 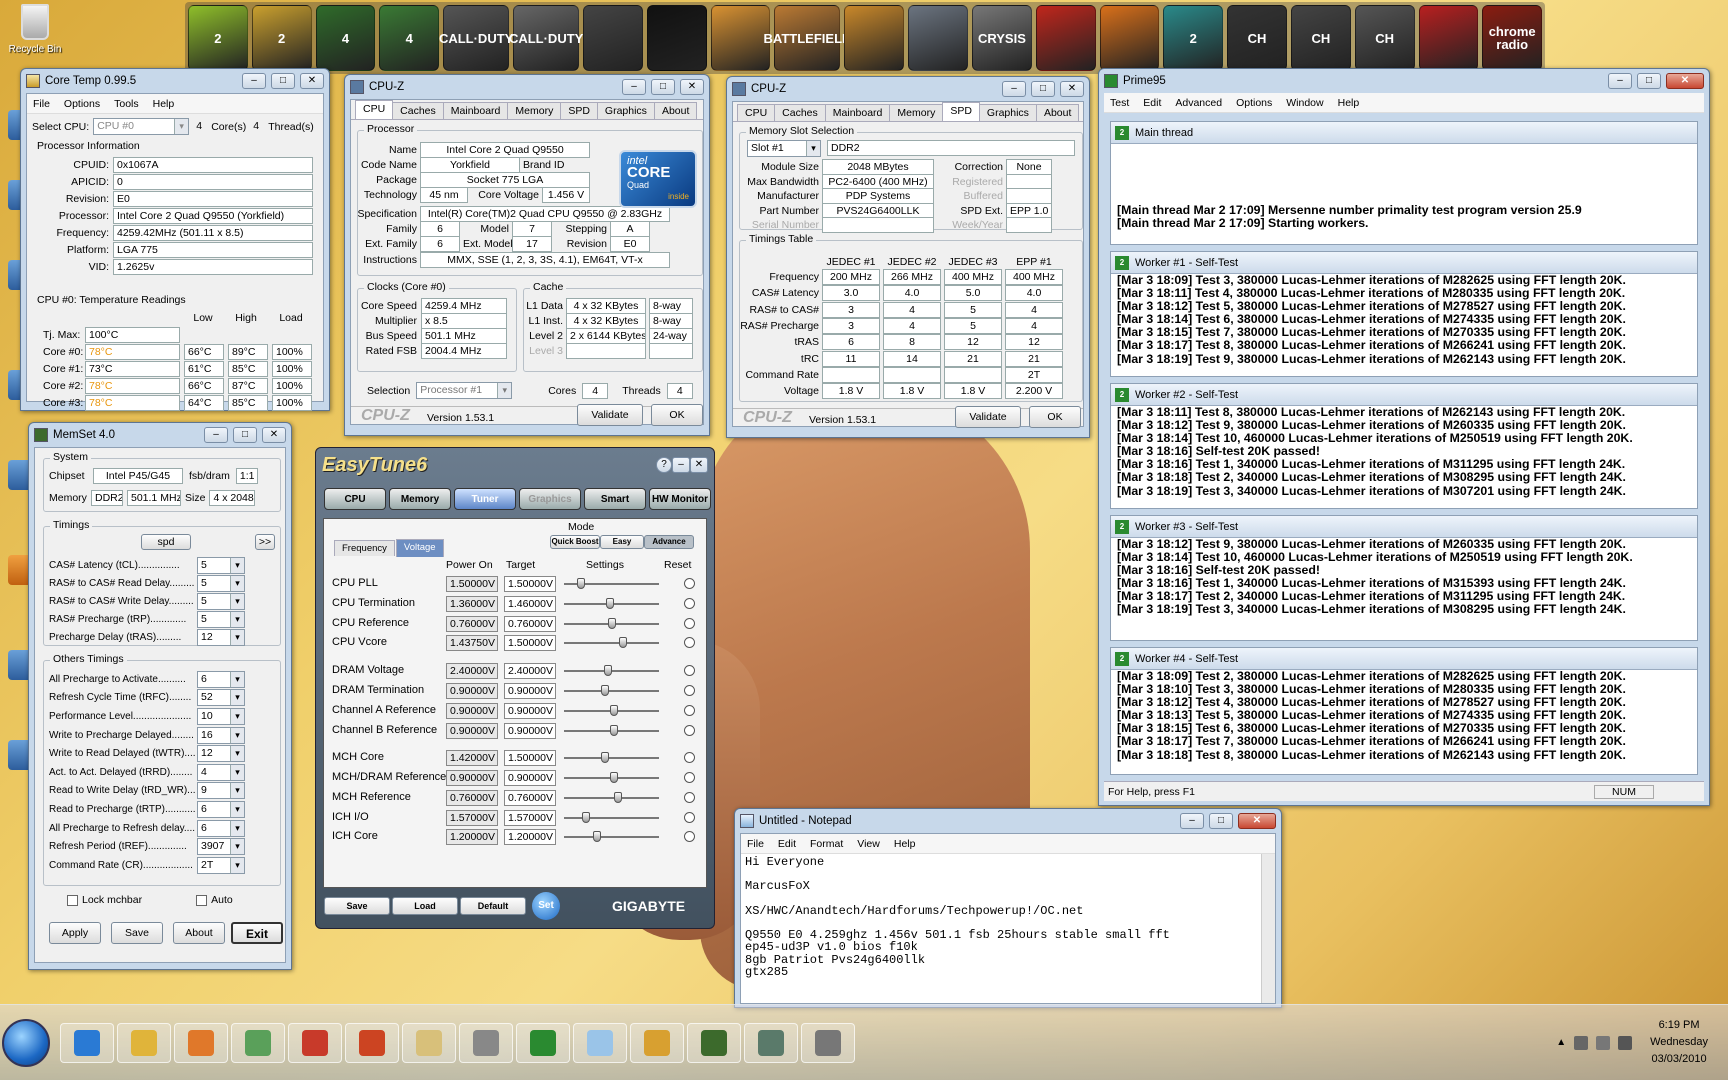 What do you see at coordinates (485, 499) in the screenshot?
I see `tab-tuner: Tuner` at bounding box center [485, 499].